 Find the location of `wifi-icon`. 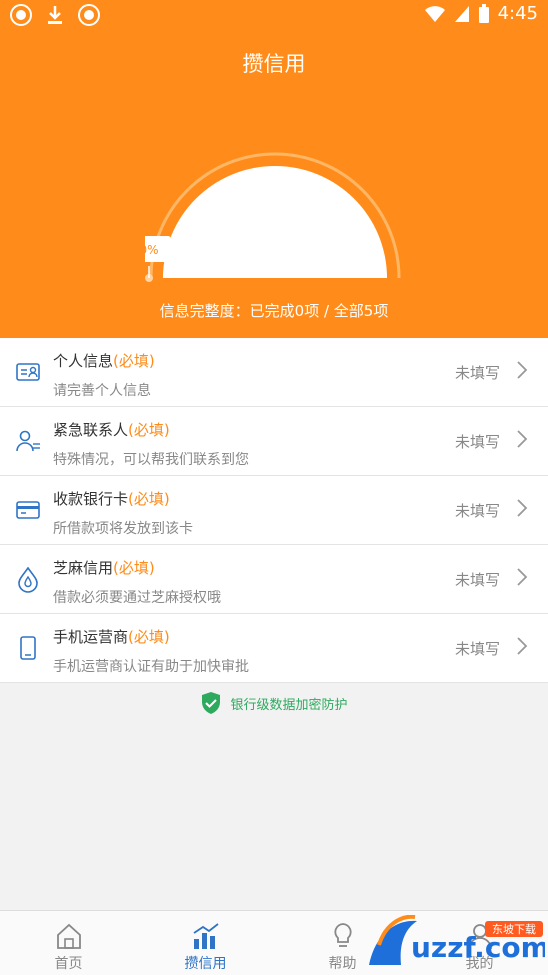

wifi-icon is located at coordinates (434, 13).